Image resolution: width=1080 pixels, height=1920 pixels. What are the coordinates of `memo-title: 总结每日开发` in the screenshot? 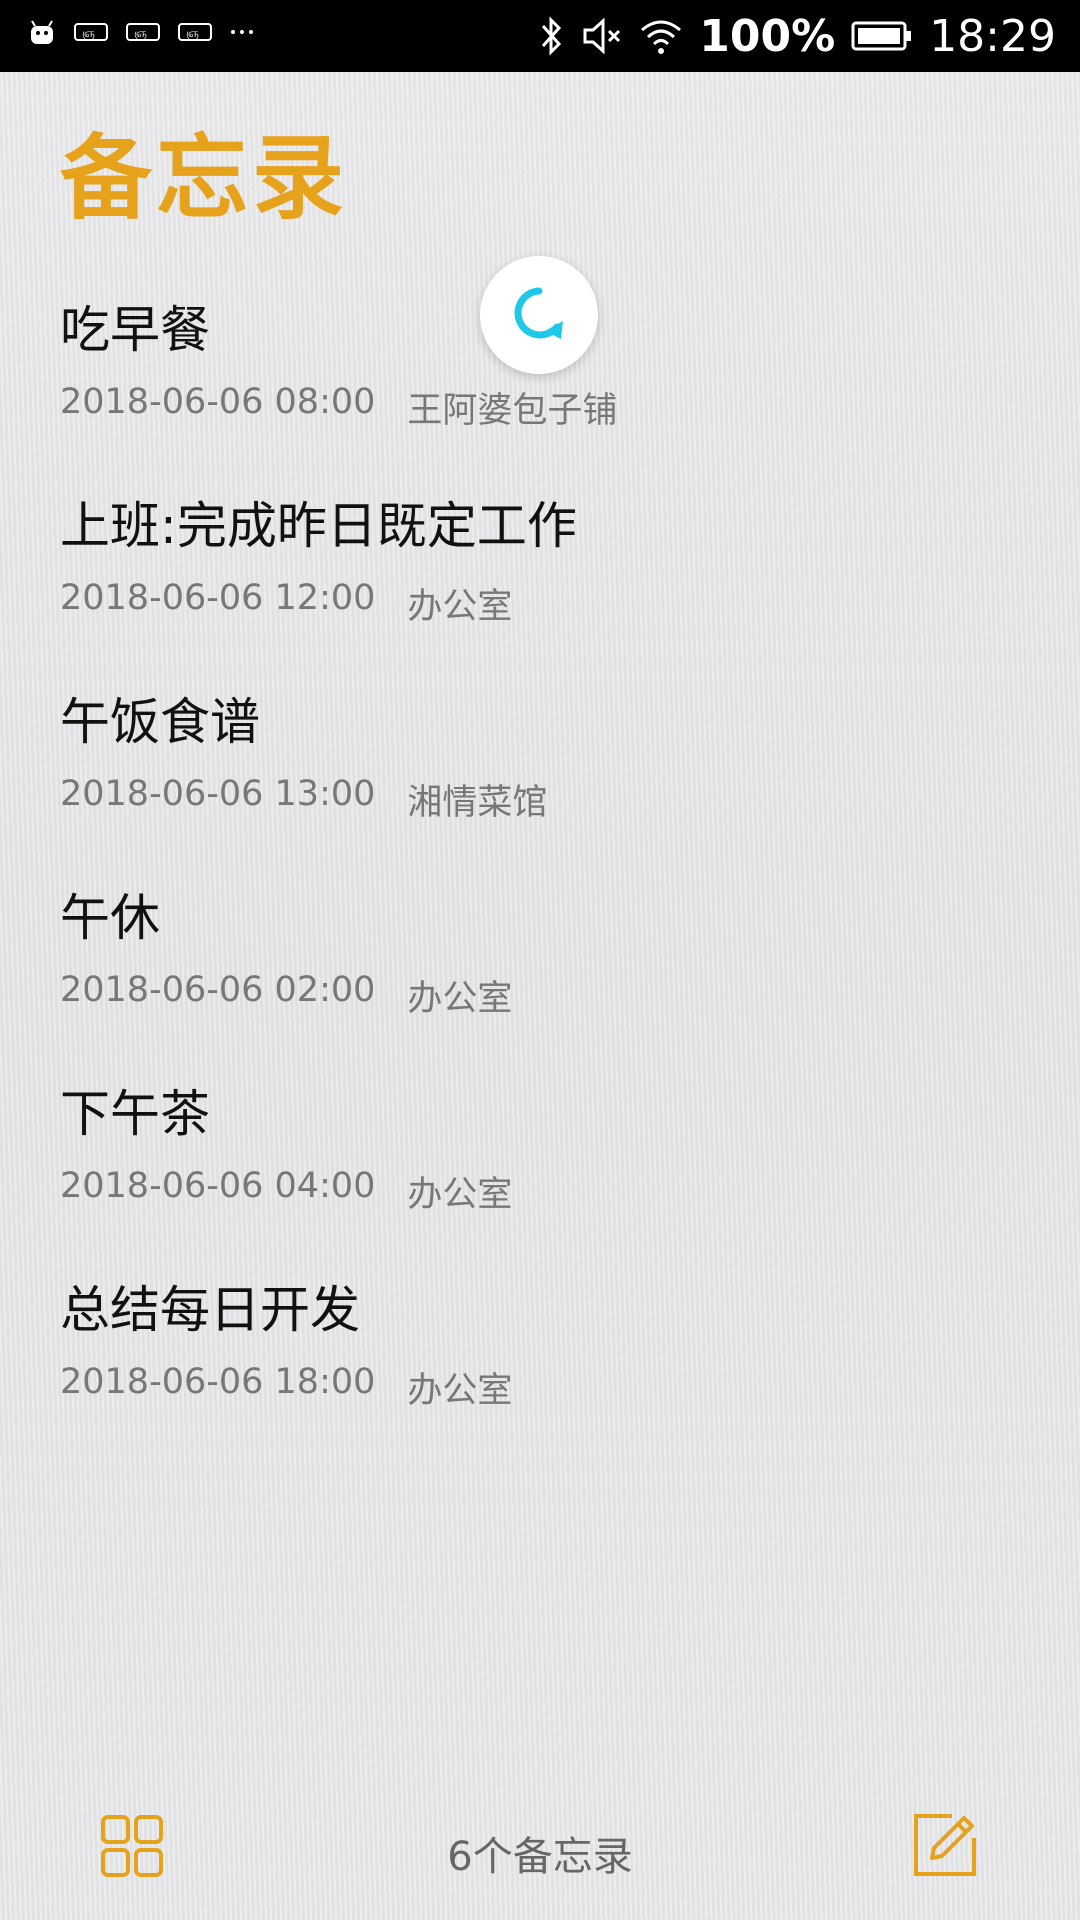 It's located at (210, 1310).